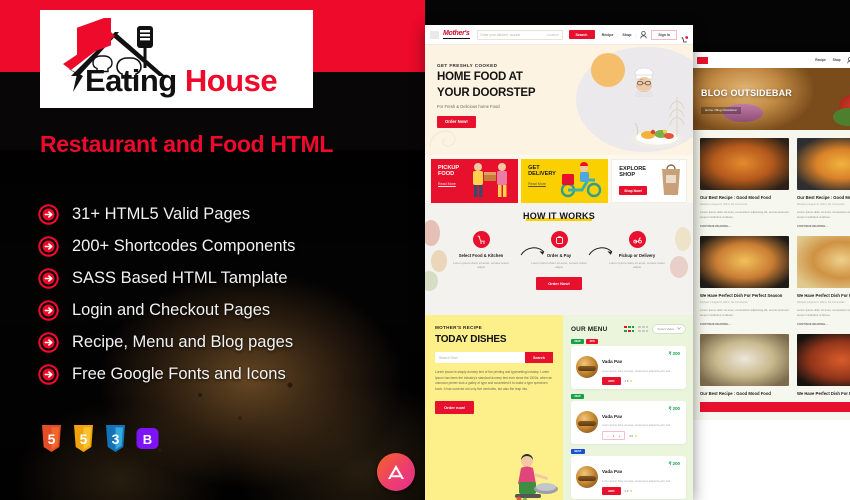  I want to click on menu-item-tags: NEW, so click(628, 396).